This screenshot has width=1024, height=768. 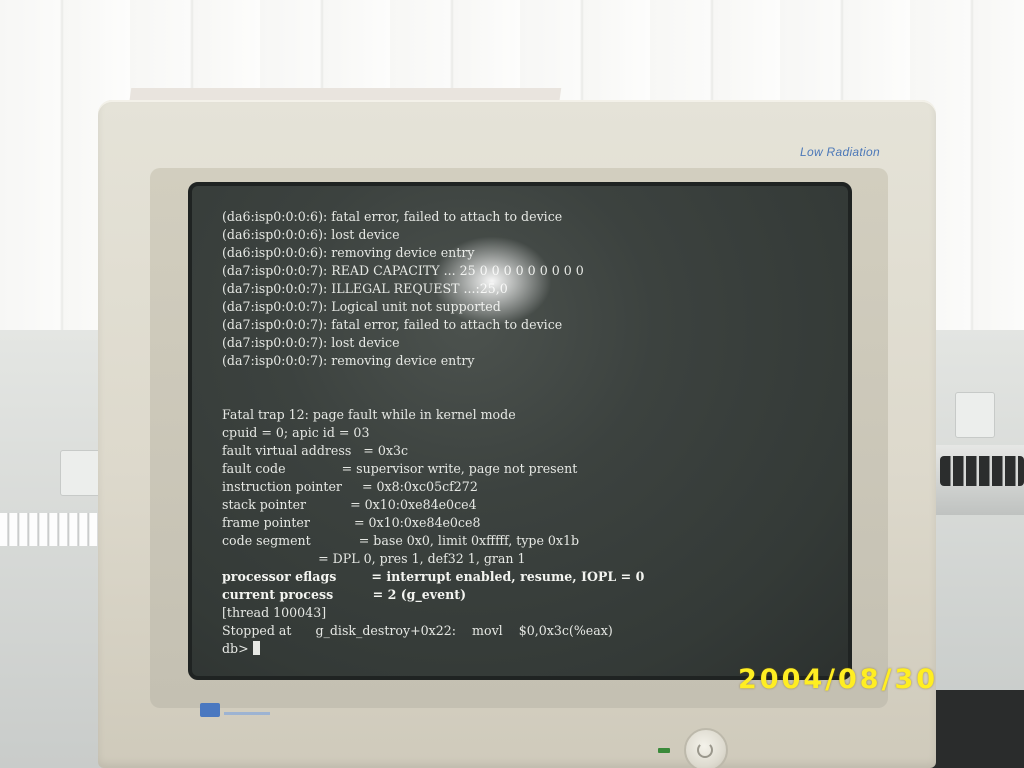 What do you see at coordinates (705, 750) in the screenshot?
I see `power-icon` at bounding box center [705, 750].